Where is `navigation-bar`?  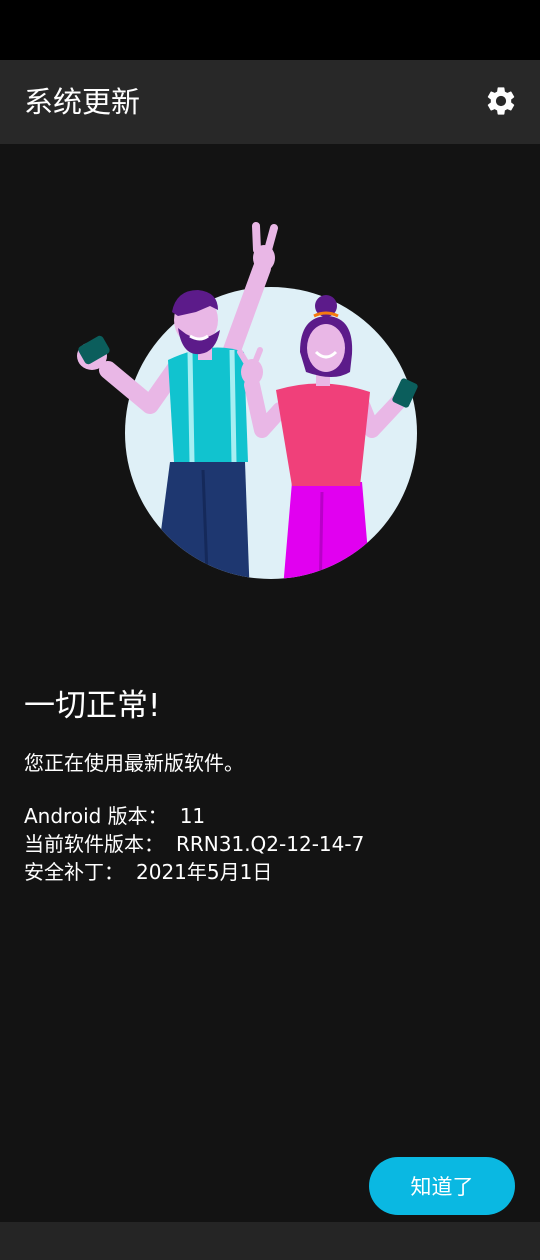 navigation-bar is located at coordinates (270, 1241).